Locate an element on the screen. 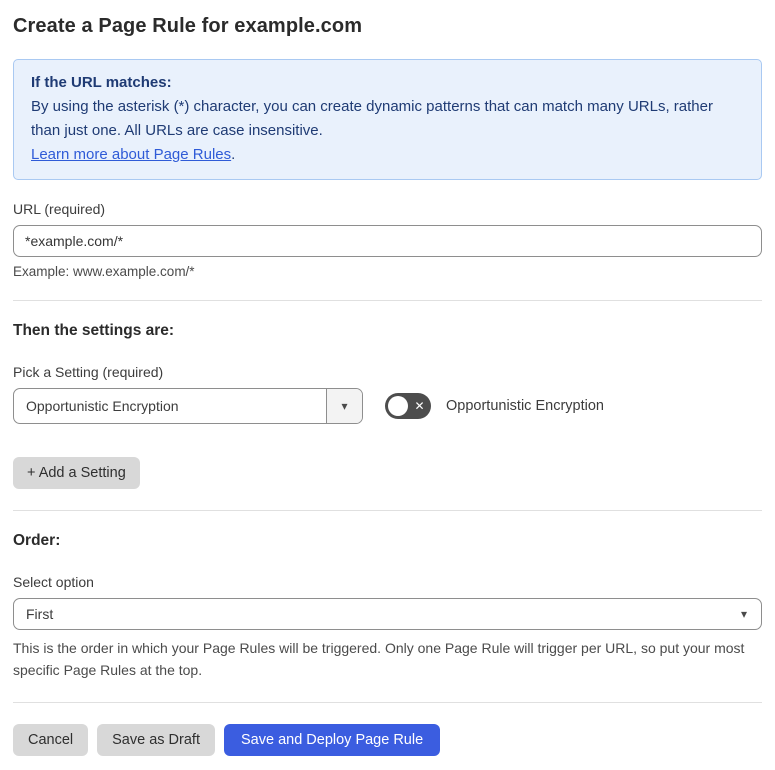 This screenshot has width=775, height=770. cancel-button: Cancel is located at coordinates (51, 740).